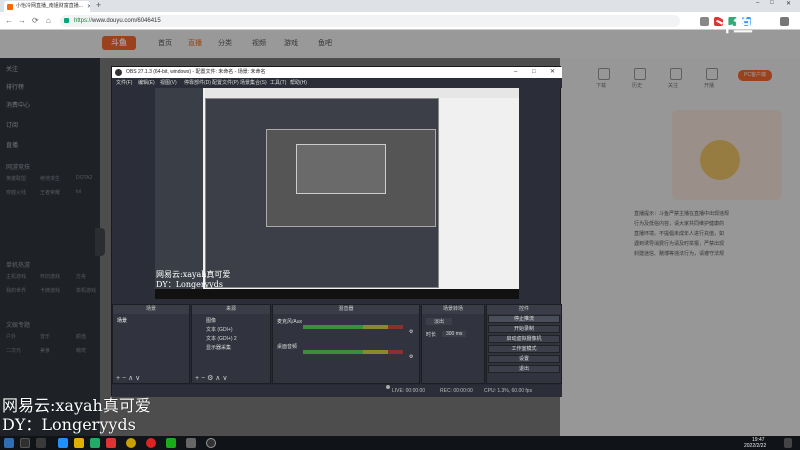 The width and height of the screenshot is (800, 450). What do you see at coordinates (83, 21) in the screenshot?
I see `url-protocol: https://` at bounding box center [83, 21].